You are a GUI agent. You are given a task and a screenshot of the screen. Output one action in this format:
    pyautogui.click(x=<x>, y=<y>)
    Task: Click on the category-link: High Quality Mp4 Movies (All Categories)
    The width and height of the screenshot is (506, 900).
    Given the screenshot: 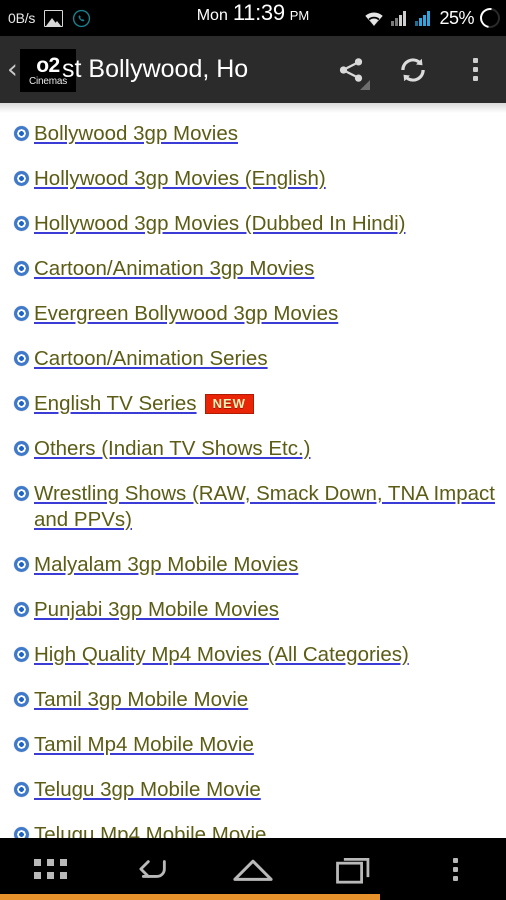 What is the action you would take?
    pyautogui.click(x=221, y=654)
    